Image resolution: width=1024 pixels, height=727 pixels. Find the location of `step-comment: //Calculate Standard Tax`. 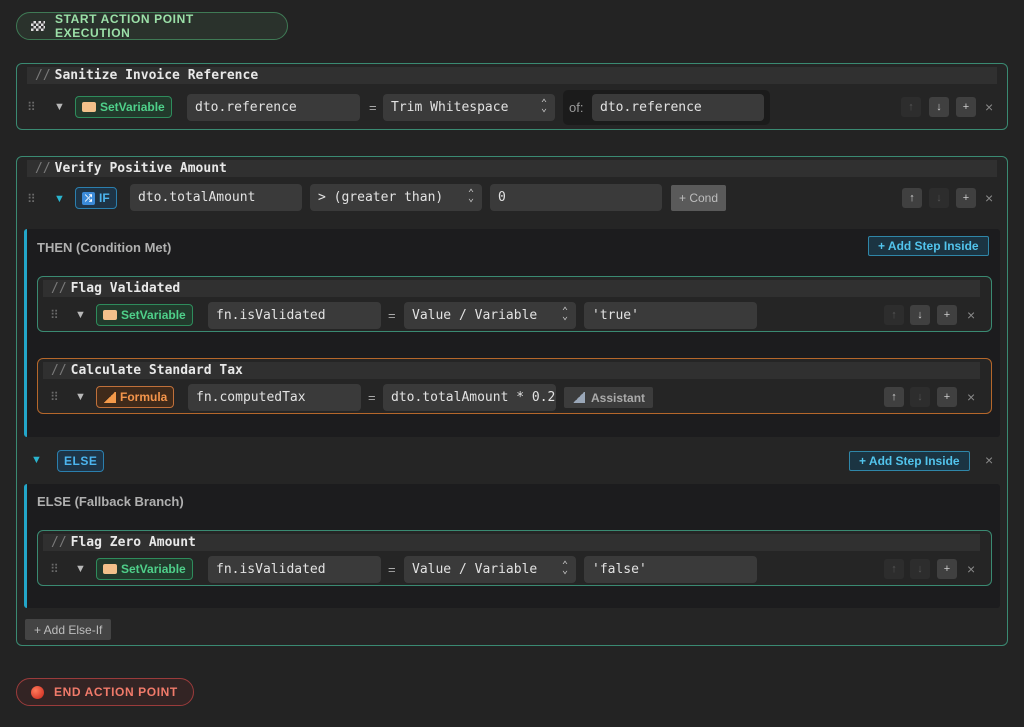

step-comment: //Calculate Standard Tax is located at coordinates (511, 370).